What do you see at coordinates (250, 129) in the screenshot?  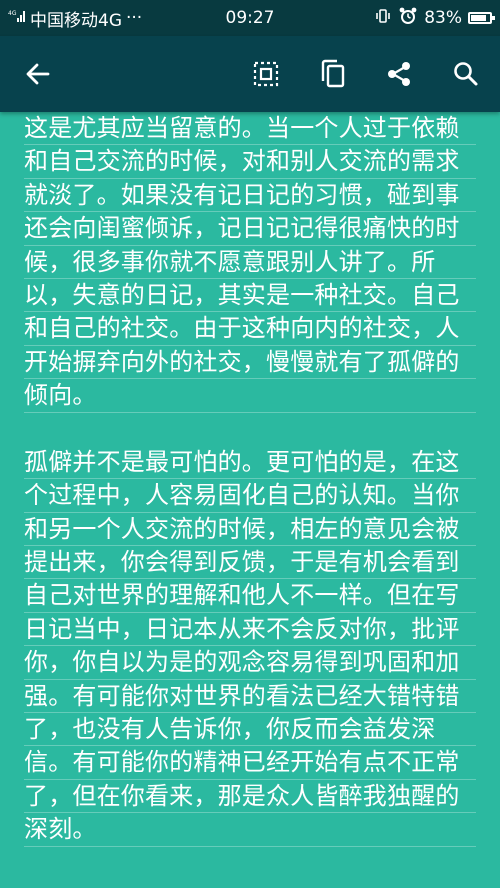 I see `text-line: 这是尤其应当留意的。当一个人过于依赖` at bounding box center [250, 129].